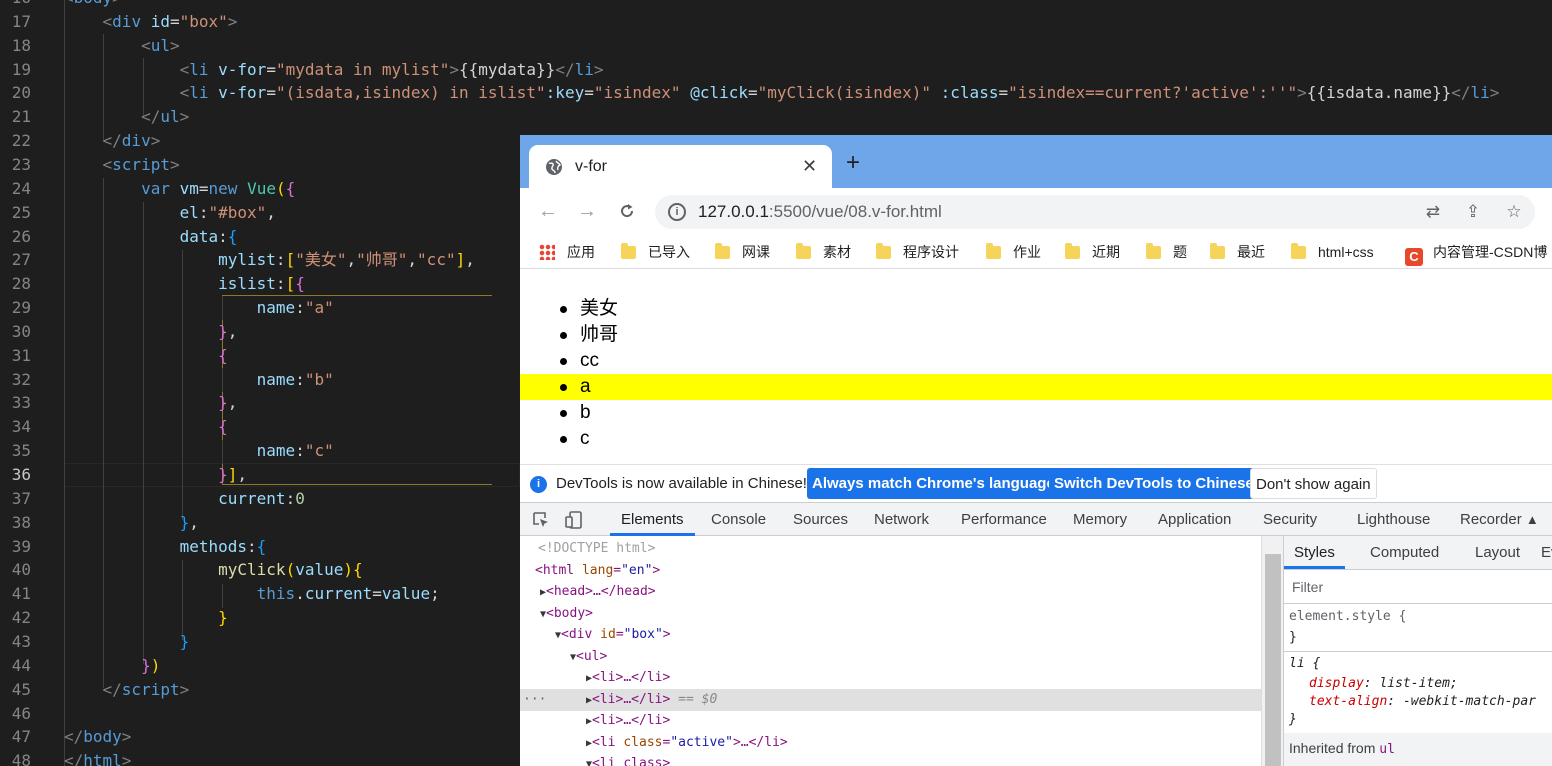 The width and height of the screenshot is (1552, 766). Describe the element at coordinates (170, 21) in the screenshot. I see `code-text: <div id="box">` at that location.